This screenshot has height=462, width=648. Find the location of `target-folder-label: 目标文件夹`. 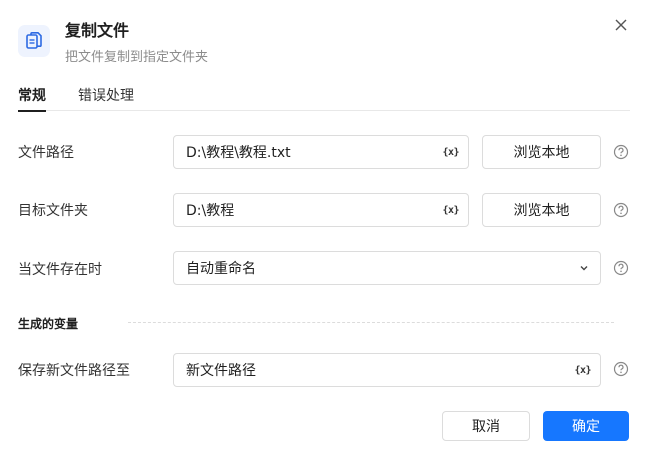

target-folder-label: 目标文件夹 is located at coordinates (53, 211).